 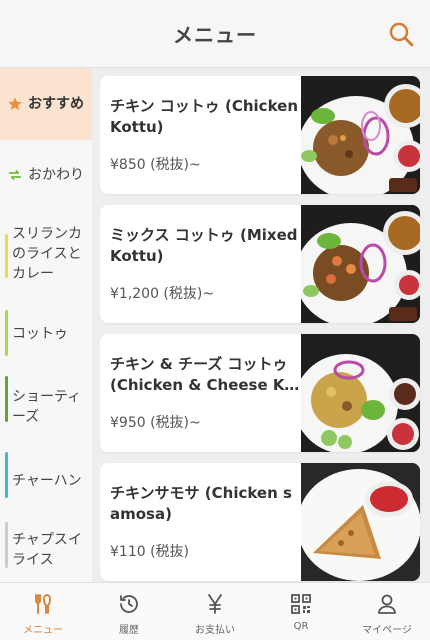 I want to click on category-shorties: ショーティーズ, so click(x=46, y=407).